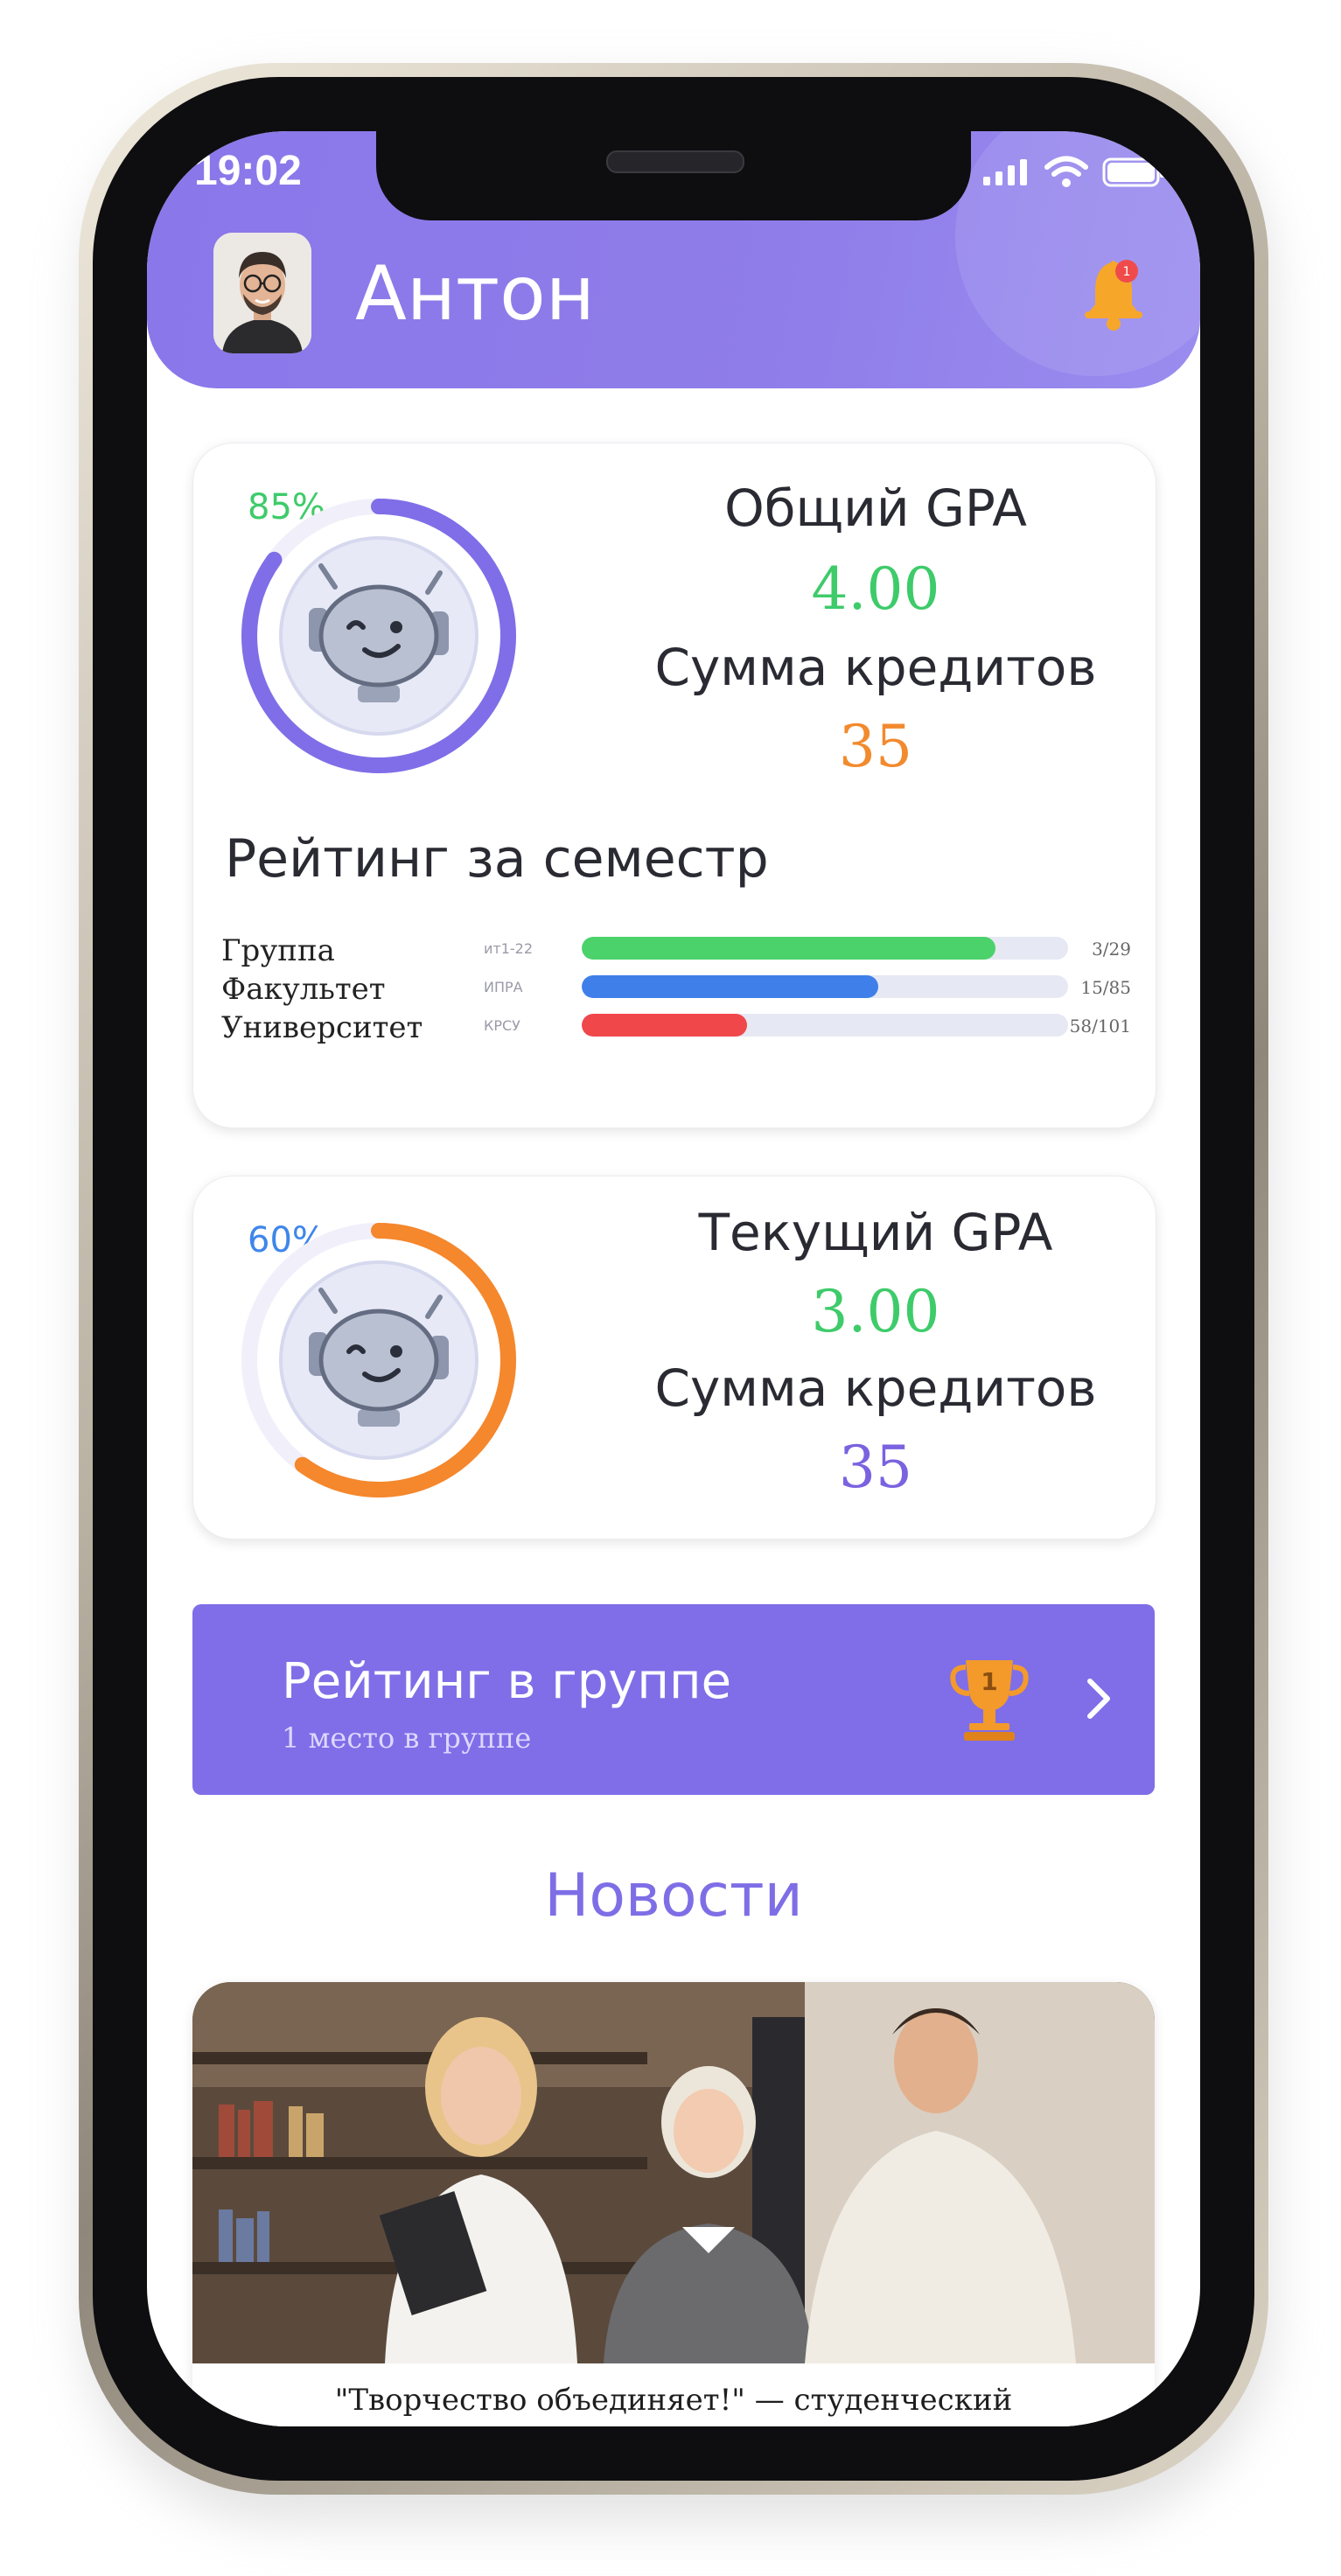  I want to click on status-icons, so click(1074, 172).